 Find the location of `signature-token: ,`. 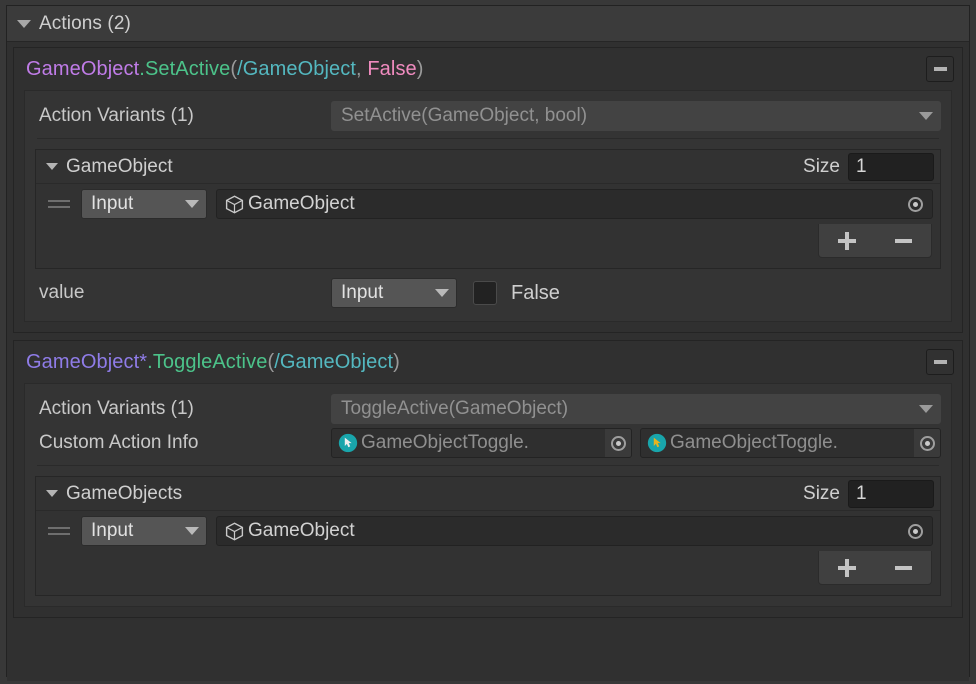

signature-token: , is located at coordinates (362, 68).